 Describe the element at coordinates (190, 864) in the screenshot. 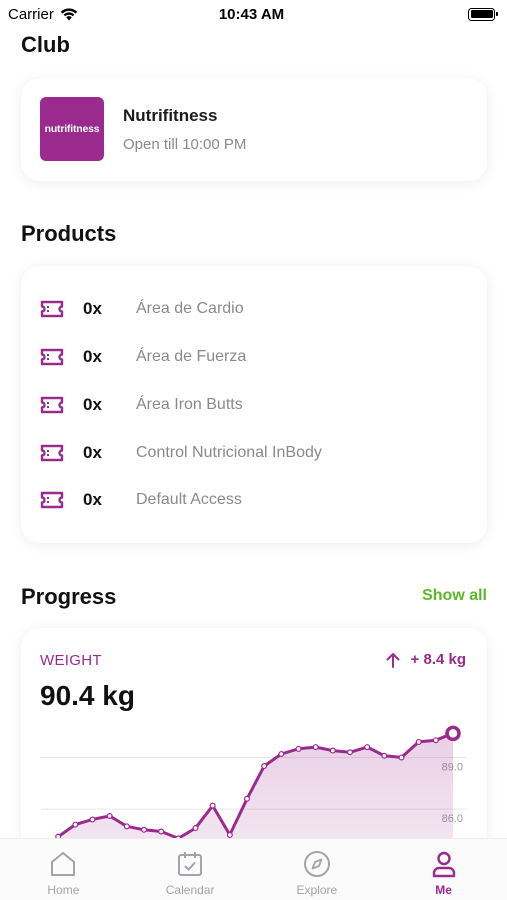

I see `calendar-icon` at that location.